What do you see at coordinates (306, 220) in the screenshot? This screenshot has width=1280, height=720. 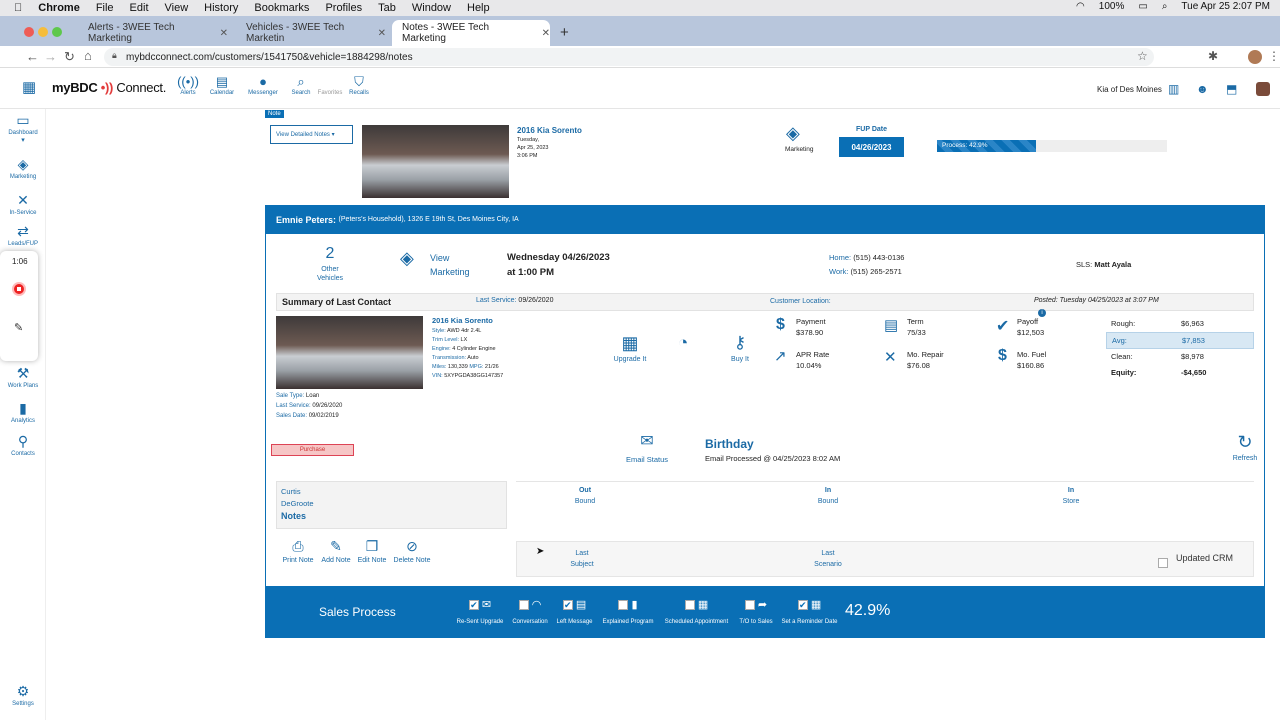 I see `customer-name: Emnie Peters:` at bounding box center [306, 220].